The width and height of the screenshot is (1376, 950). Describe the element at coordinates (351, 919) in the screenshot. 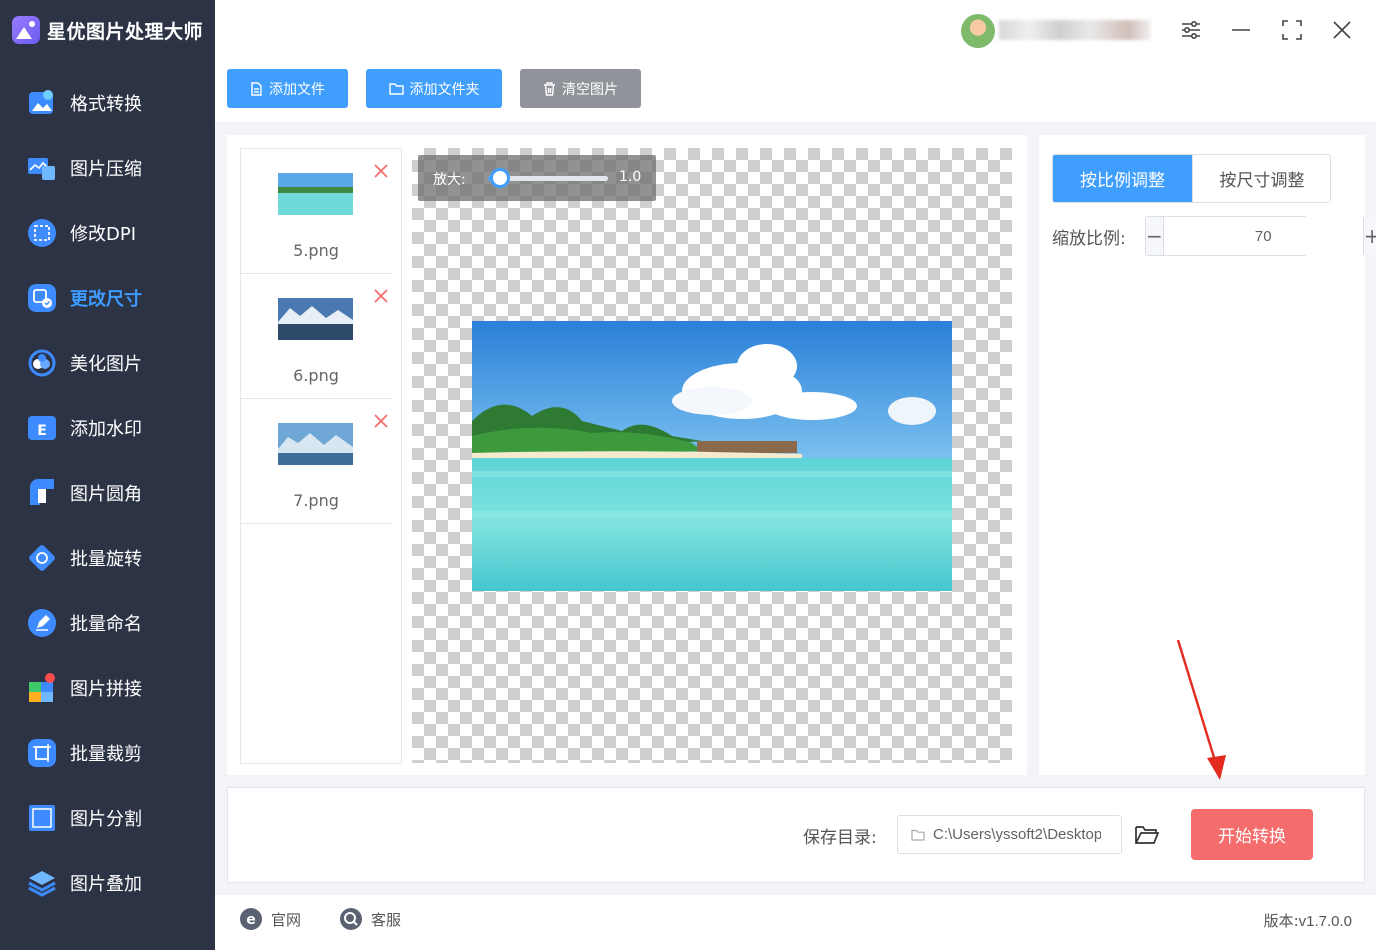

I see `chat-support-icon` at that location.